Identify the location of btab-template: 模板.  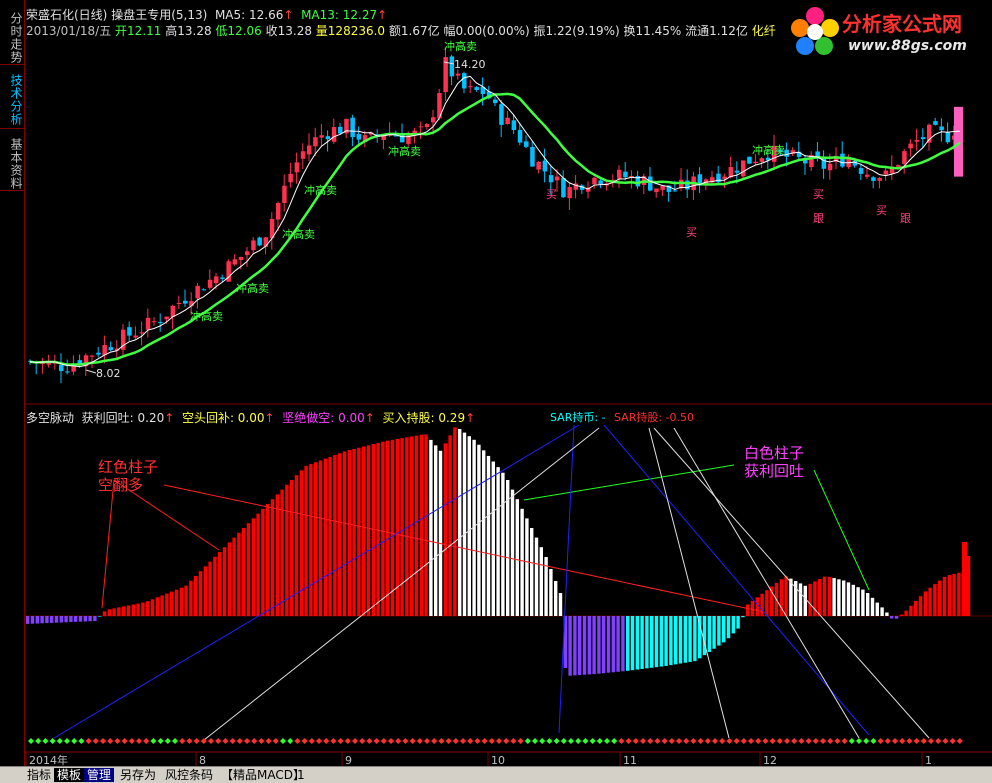
(69, 775).